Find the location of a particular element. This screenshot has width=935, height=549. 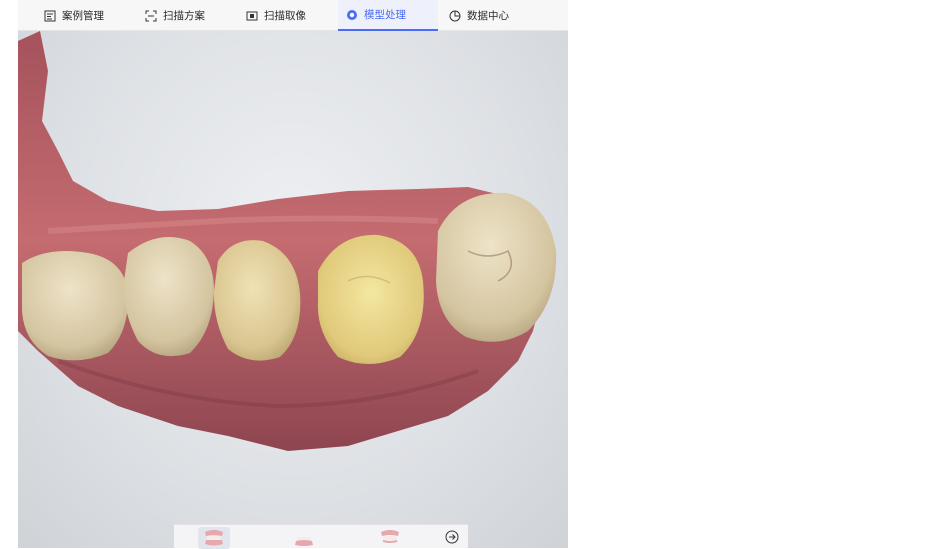

tab-label: 模型处理 is located at coordinates (385, 15).